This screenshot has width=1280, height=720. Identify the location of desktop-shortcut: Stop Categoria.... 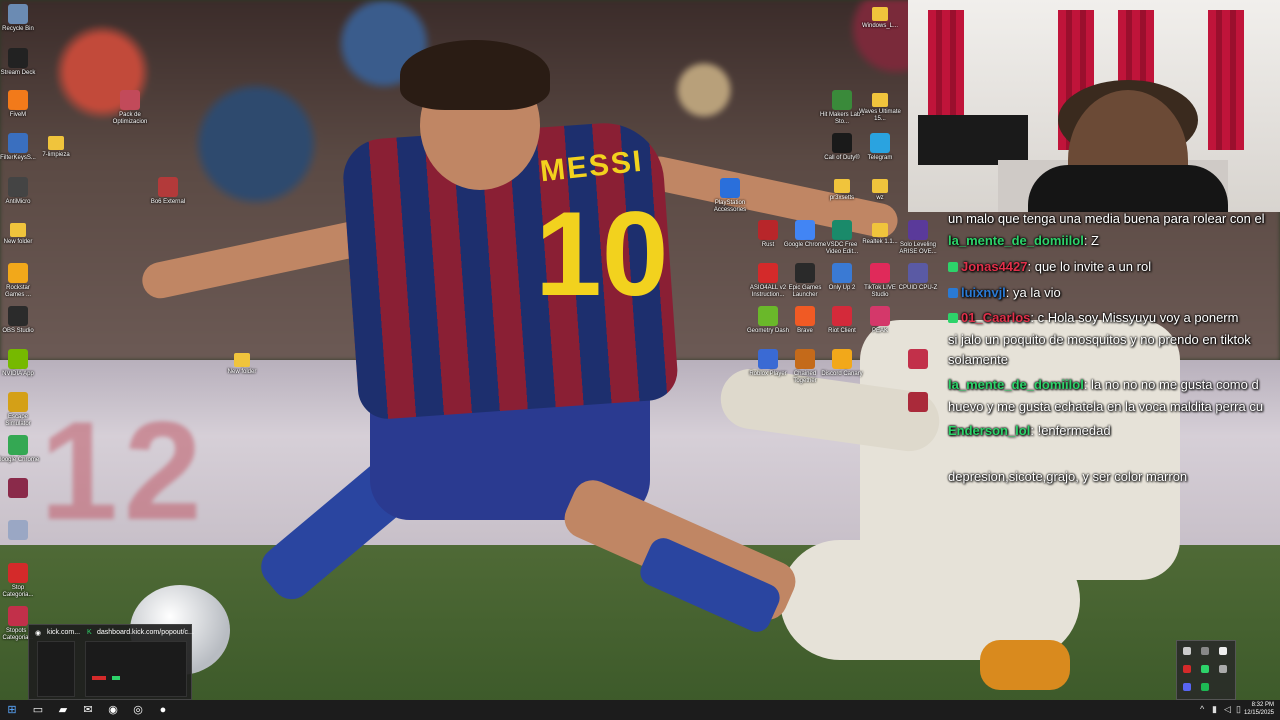
(20, 581).